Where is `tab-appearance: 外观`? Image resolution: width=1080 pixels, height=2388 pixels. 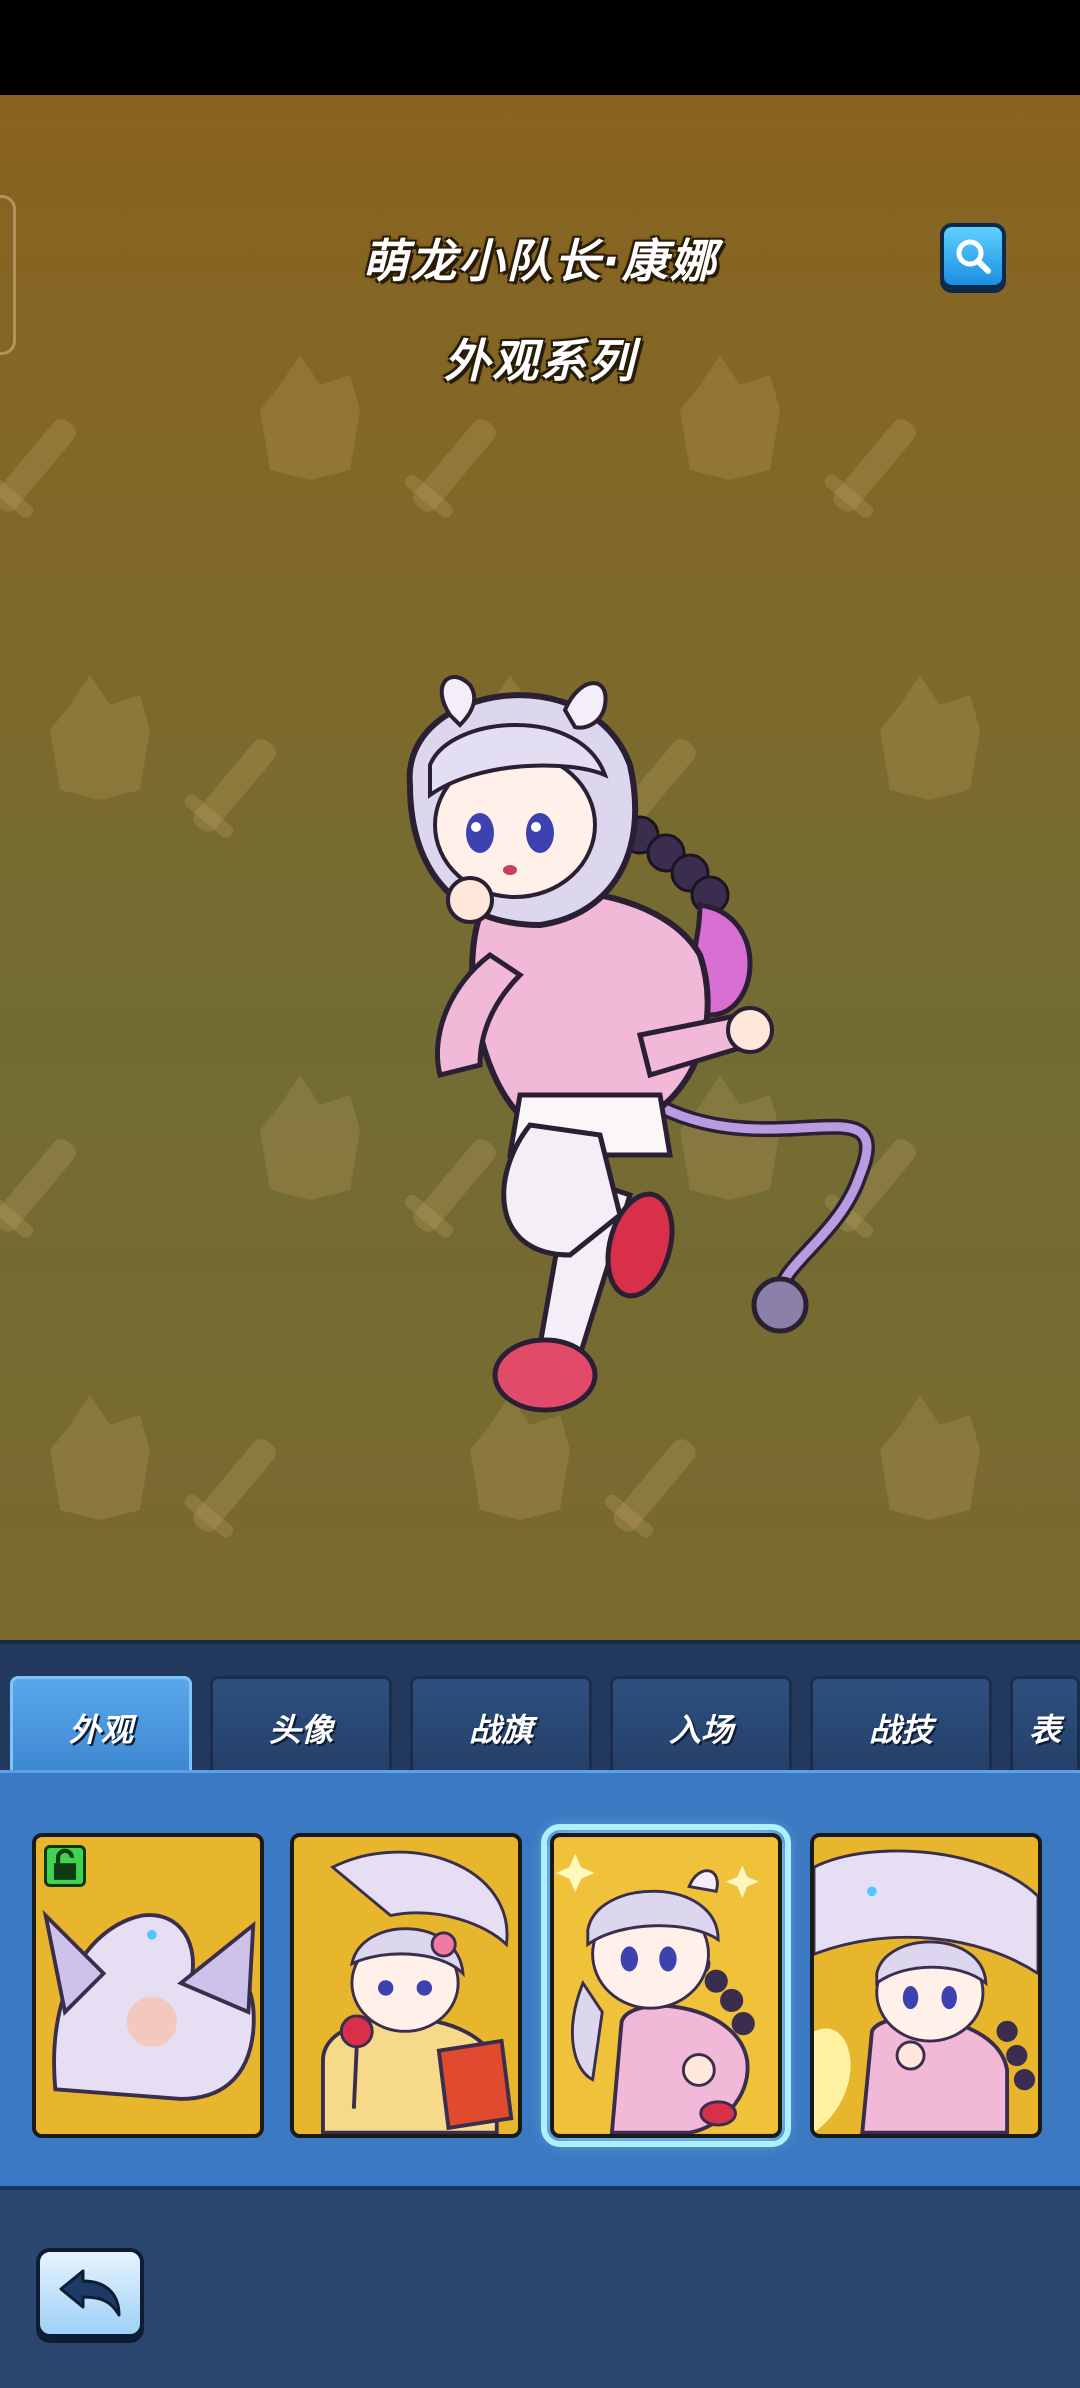
tab-appearance: 外观 is located at coordinates (101, 1726).